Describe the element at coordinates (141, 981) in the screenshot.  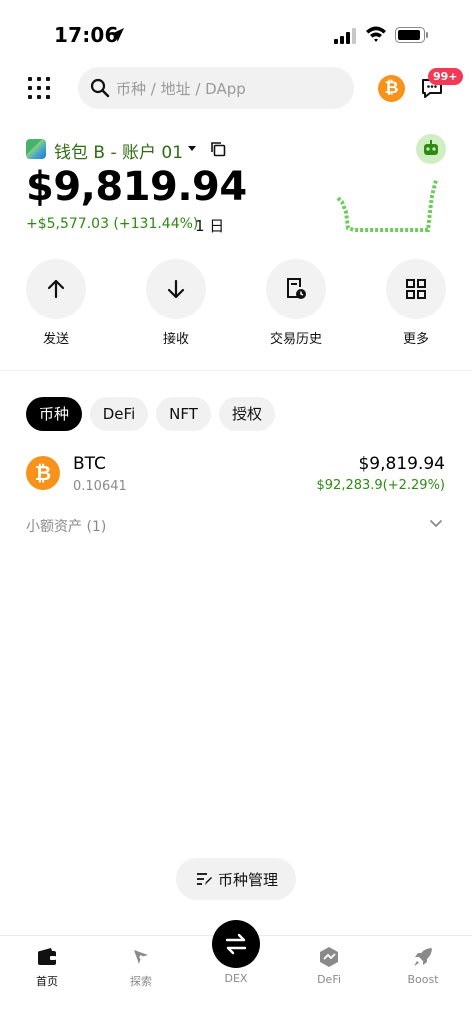
I see `nav-explore-label: 探索` at that location.